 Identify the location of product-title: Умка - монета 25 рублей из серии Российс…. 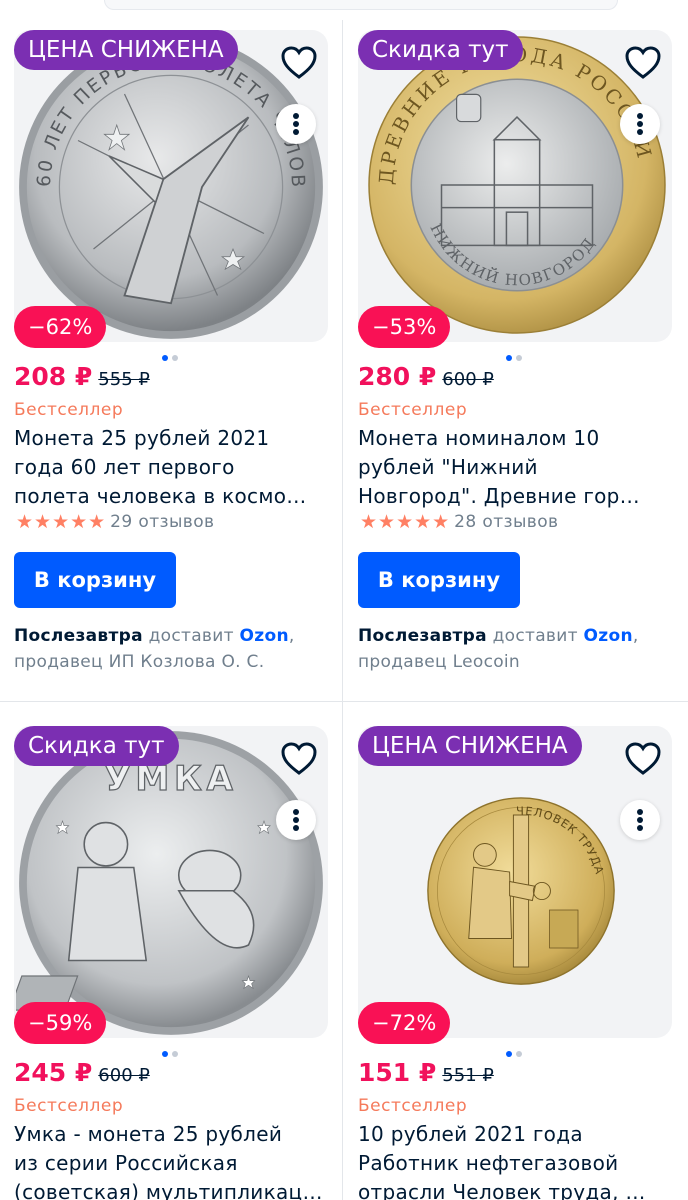
(169, 1160).